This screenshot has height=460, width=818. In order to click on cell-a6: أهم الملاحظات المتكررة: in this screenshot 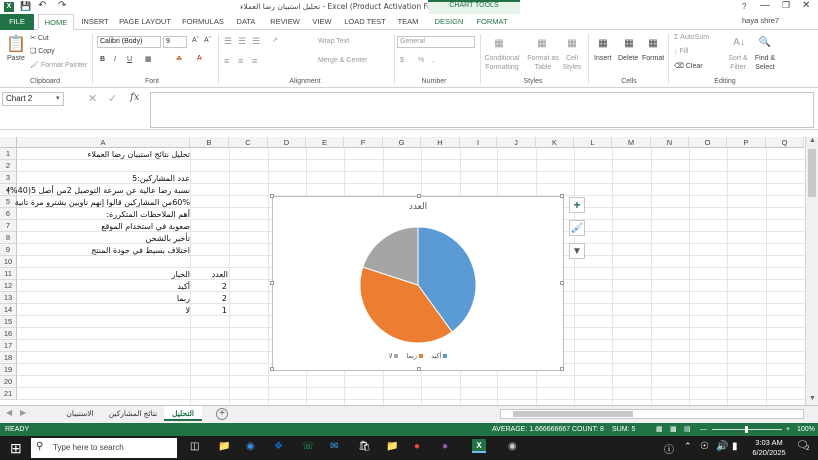, I will do `click(103, 214)`.